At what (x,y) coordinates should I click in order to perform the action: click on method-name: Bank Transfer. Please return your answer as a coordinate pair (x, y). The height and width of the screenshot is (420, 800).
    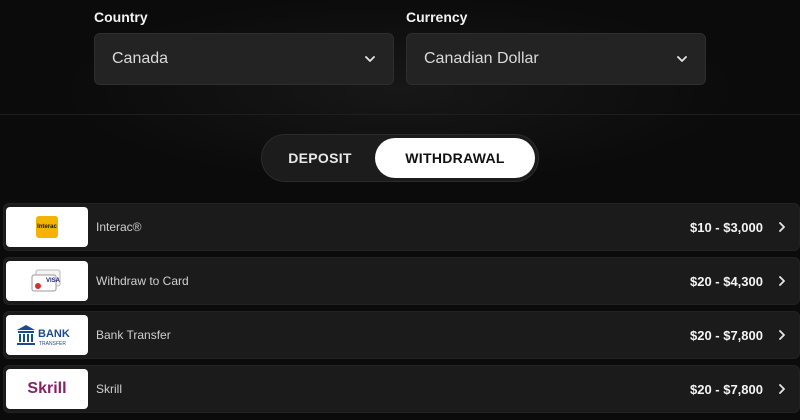
    Looking at the image, I should click on (133, 335).